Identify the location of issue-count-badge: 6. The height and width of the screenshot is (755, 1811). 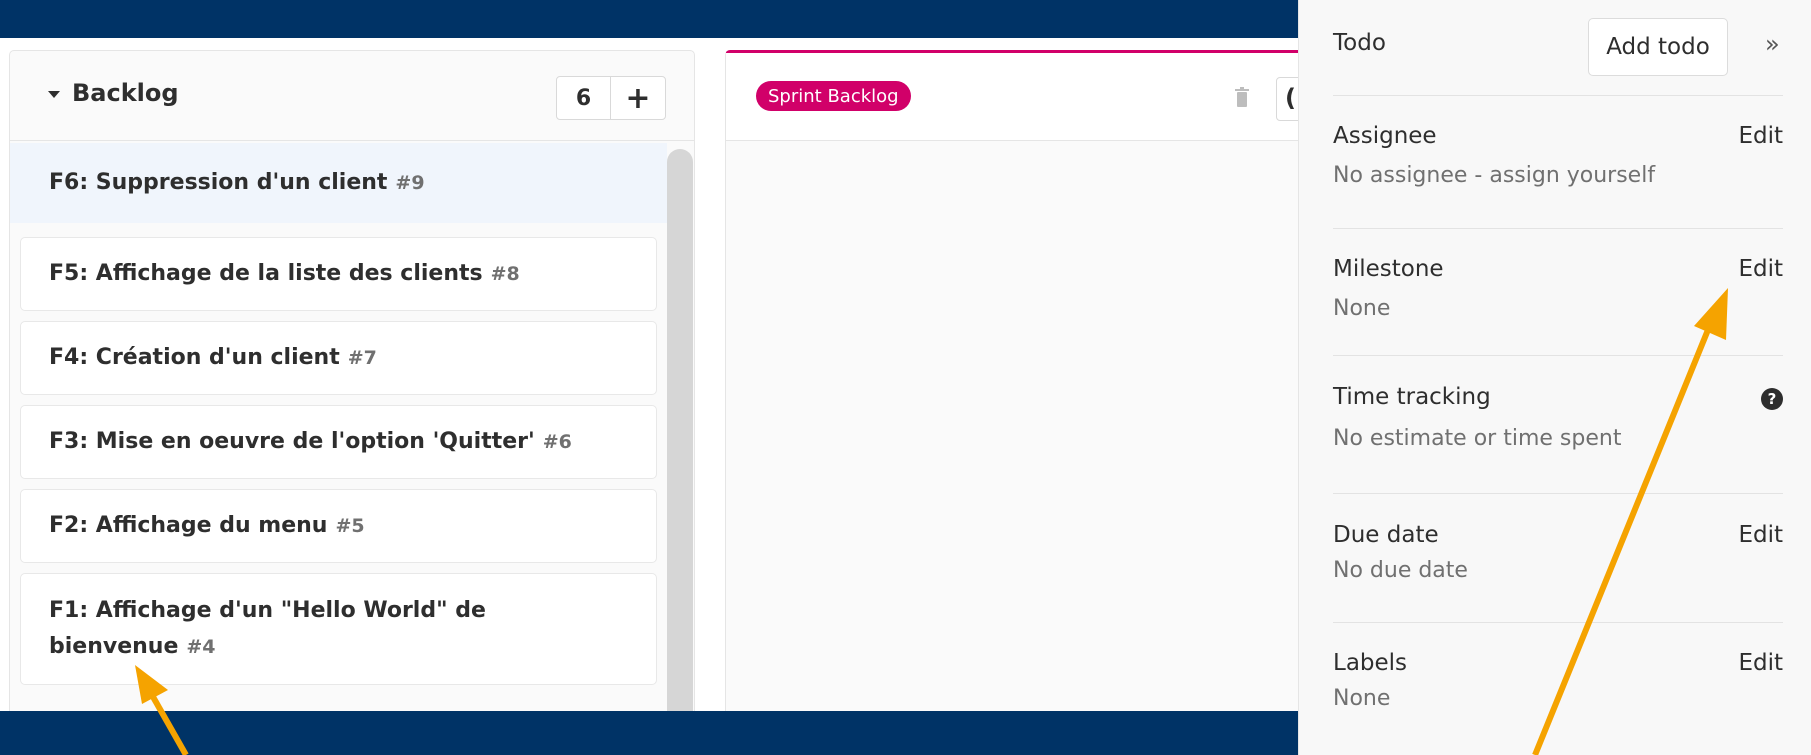
(584, 98).